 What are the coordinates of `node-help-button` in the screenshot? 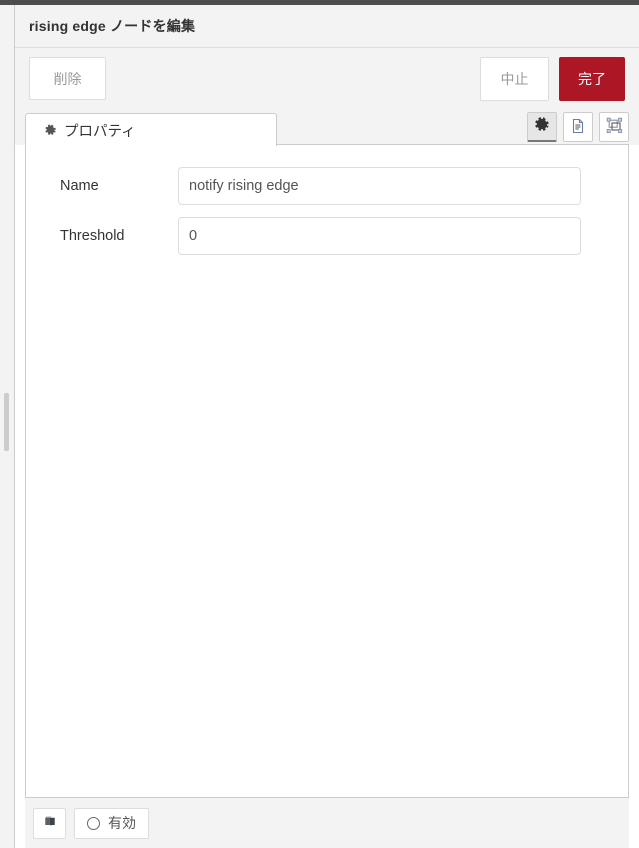 It's located at (49, 823).